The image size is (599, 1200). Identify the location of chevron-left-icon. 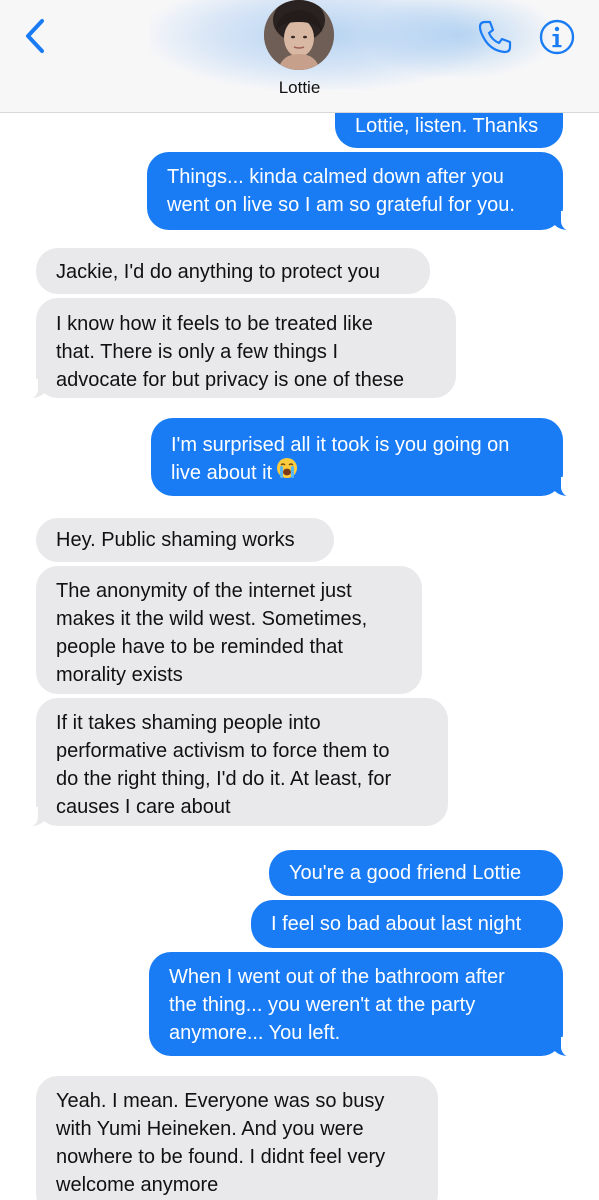
(35, 36).